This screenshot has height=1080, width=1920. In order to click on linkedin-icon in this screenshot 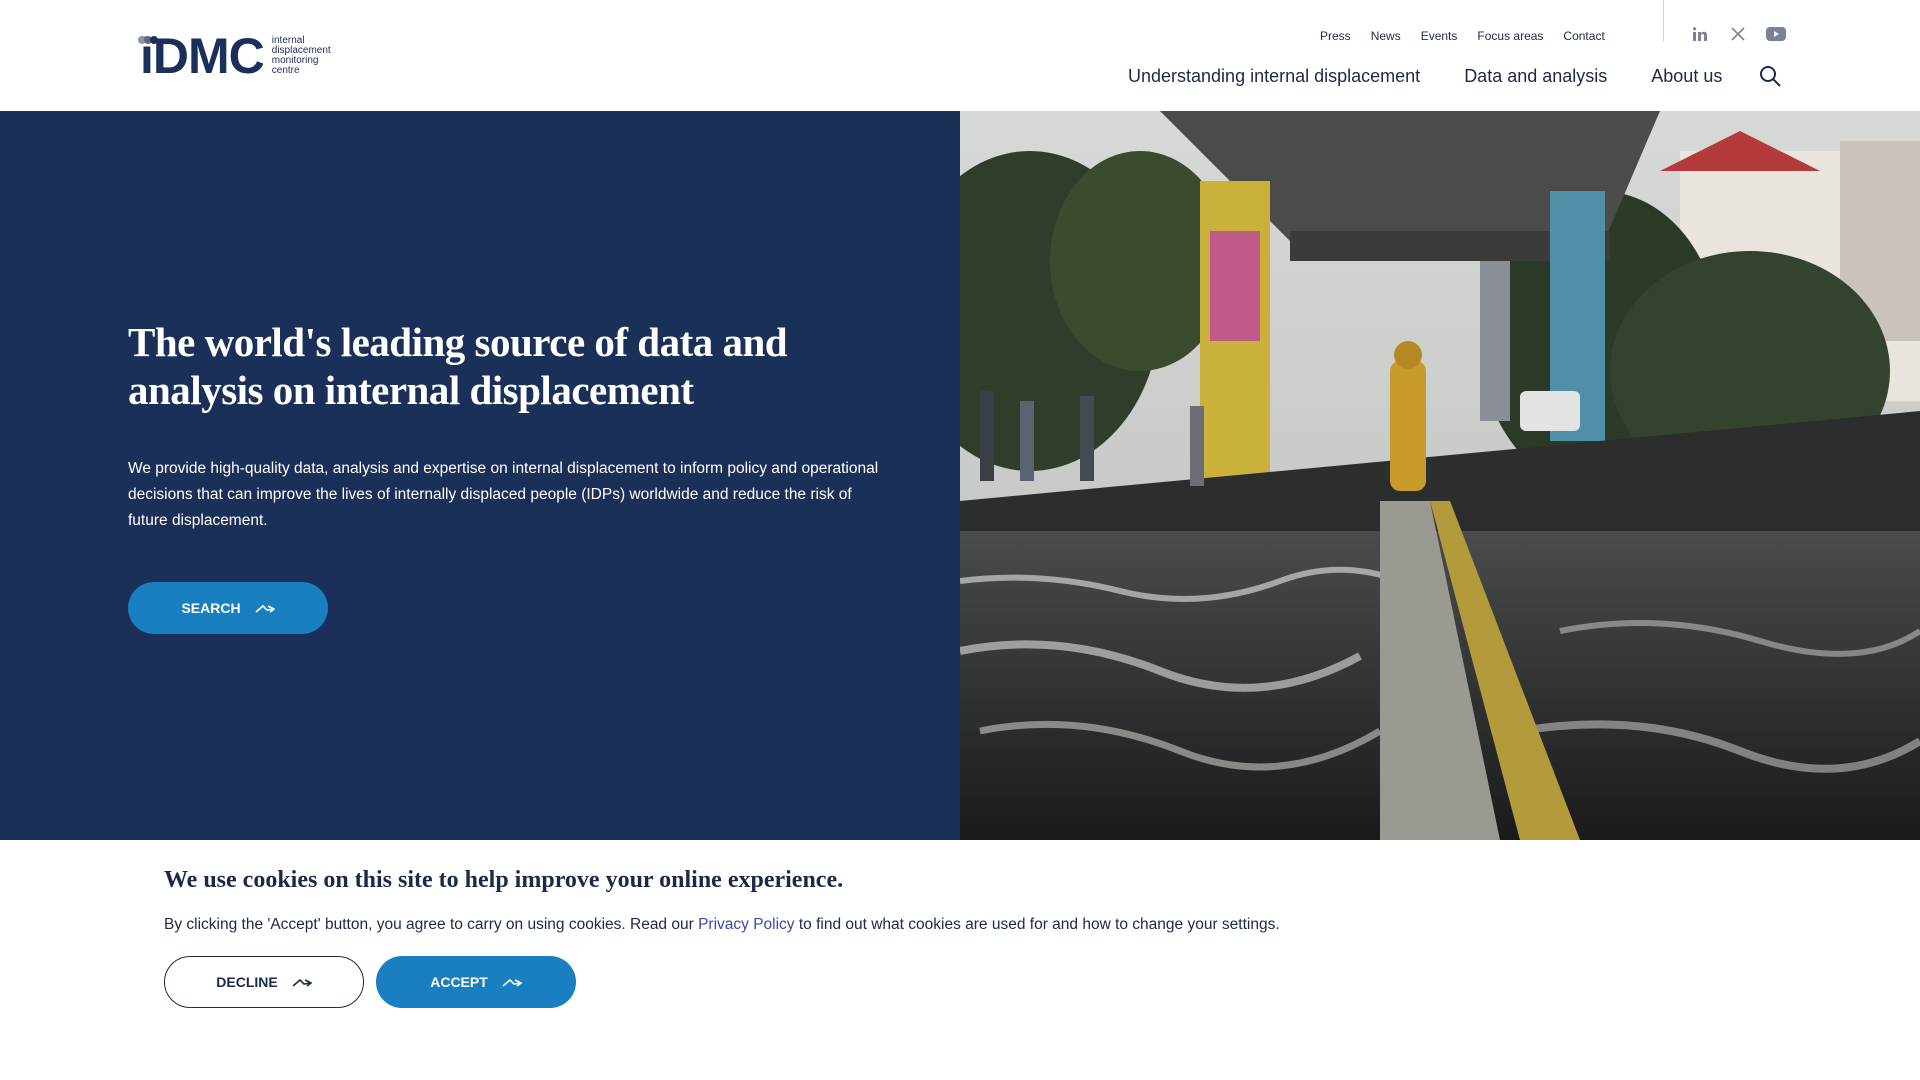, I will do `click(1700, 34)`.